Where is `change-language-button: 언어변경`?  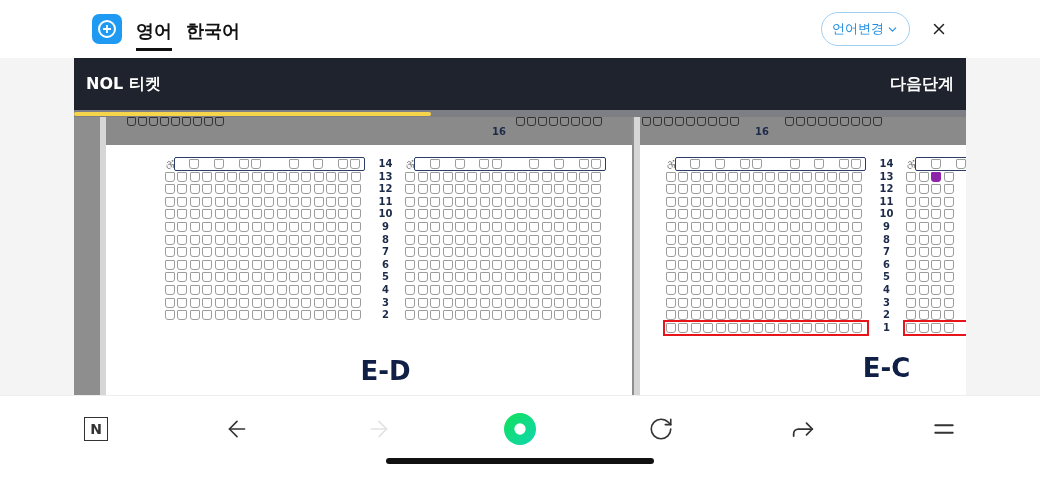
change-language-button: 언어변경 is located at coordinates (865, 29).